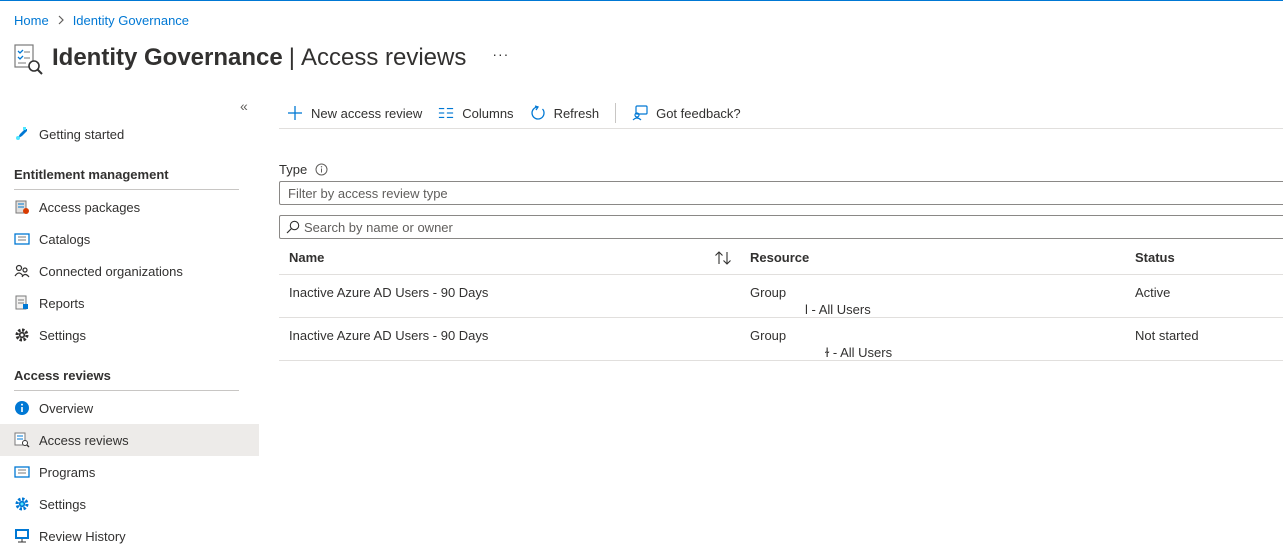 This screenshot has width=1283, height=554. I want to click on new-access-review-button: New access review, so click(354, 113).